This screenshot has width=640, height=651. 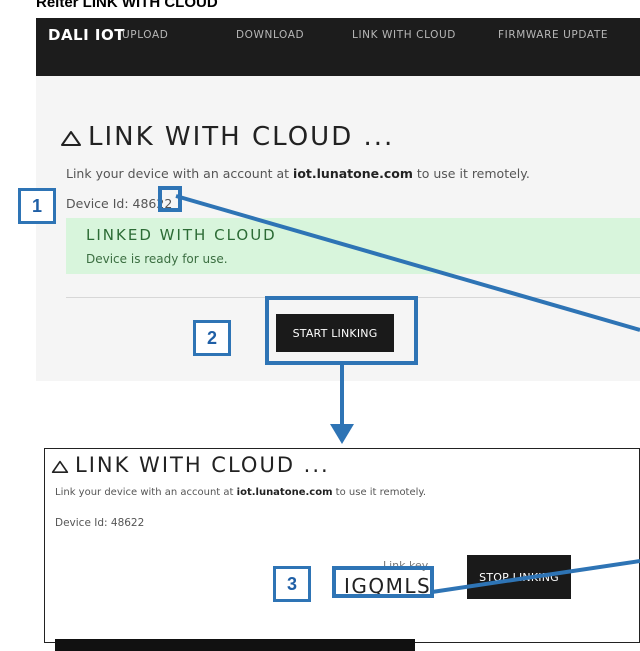 What do you see at coordinates (383, 582) in the screenshot?
I see `highlight-link-key` at bounding box center [383, 582].